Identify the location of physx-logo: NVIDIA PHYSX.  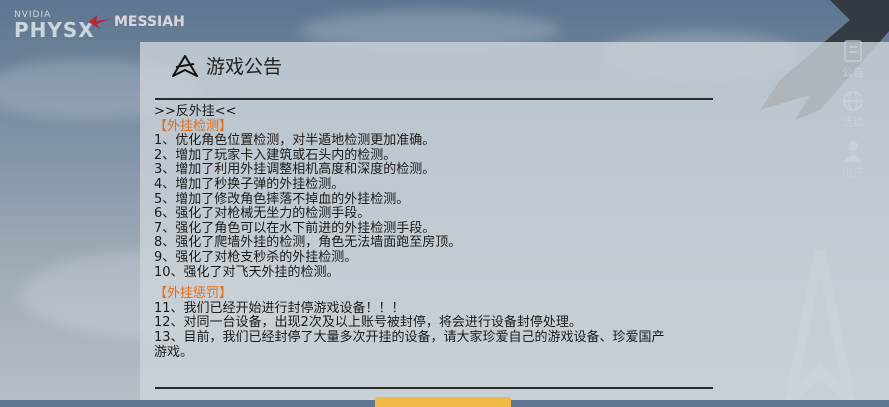
(54, 25).